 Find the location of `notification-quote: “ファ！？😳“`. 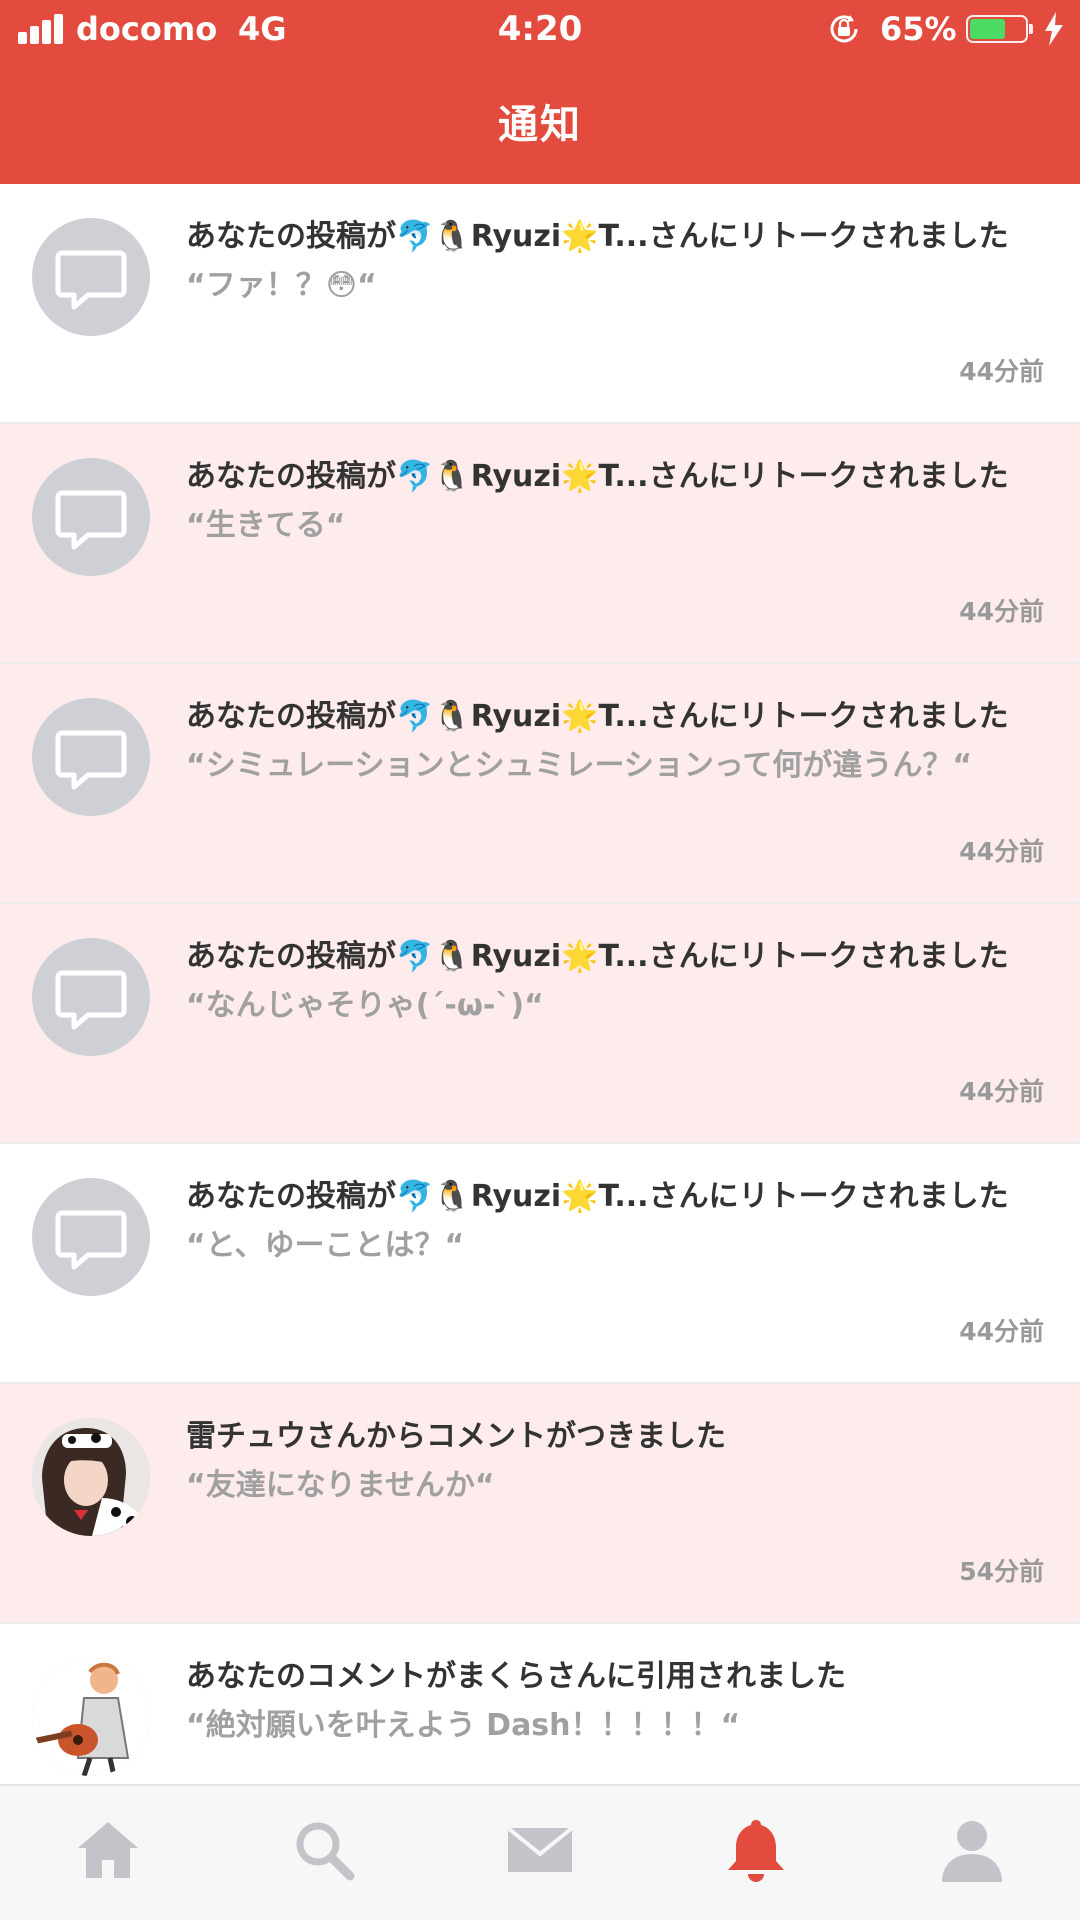

notification-quote: “ファ！？😳“ is located at coordinates (281, 285).